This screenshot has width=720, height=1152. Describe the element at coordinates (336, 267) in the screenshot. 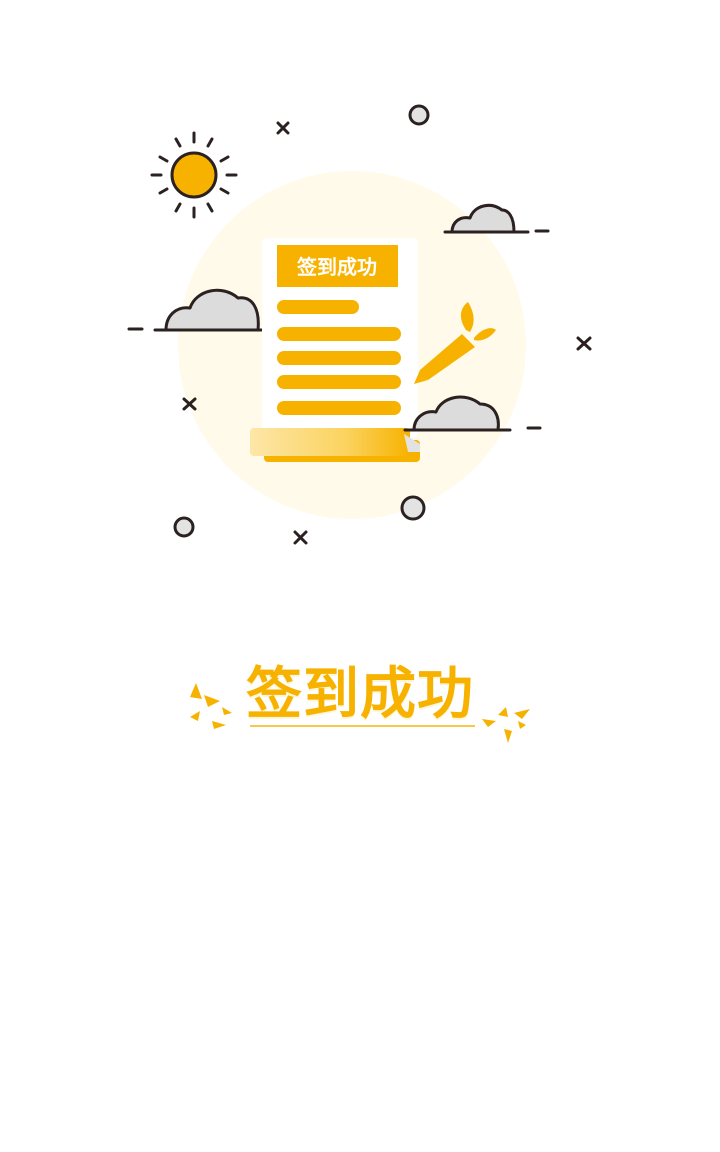

I see `card-header-label: 签到成功` at that location.